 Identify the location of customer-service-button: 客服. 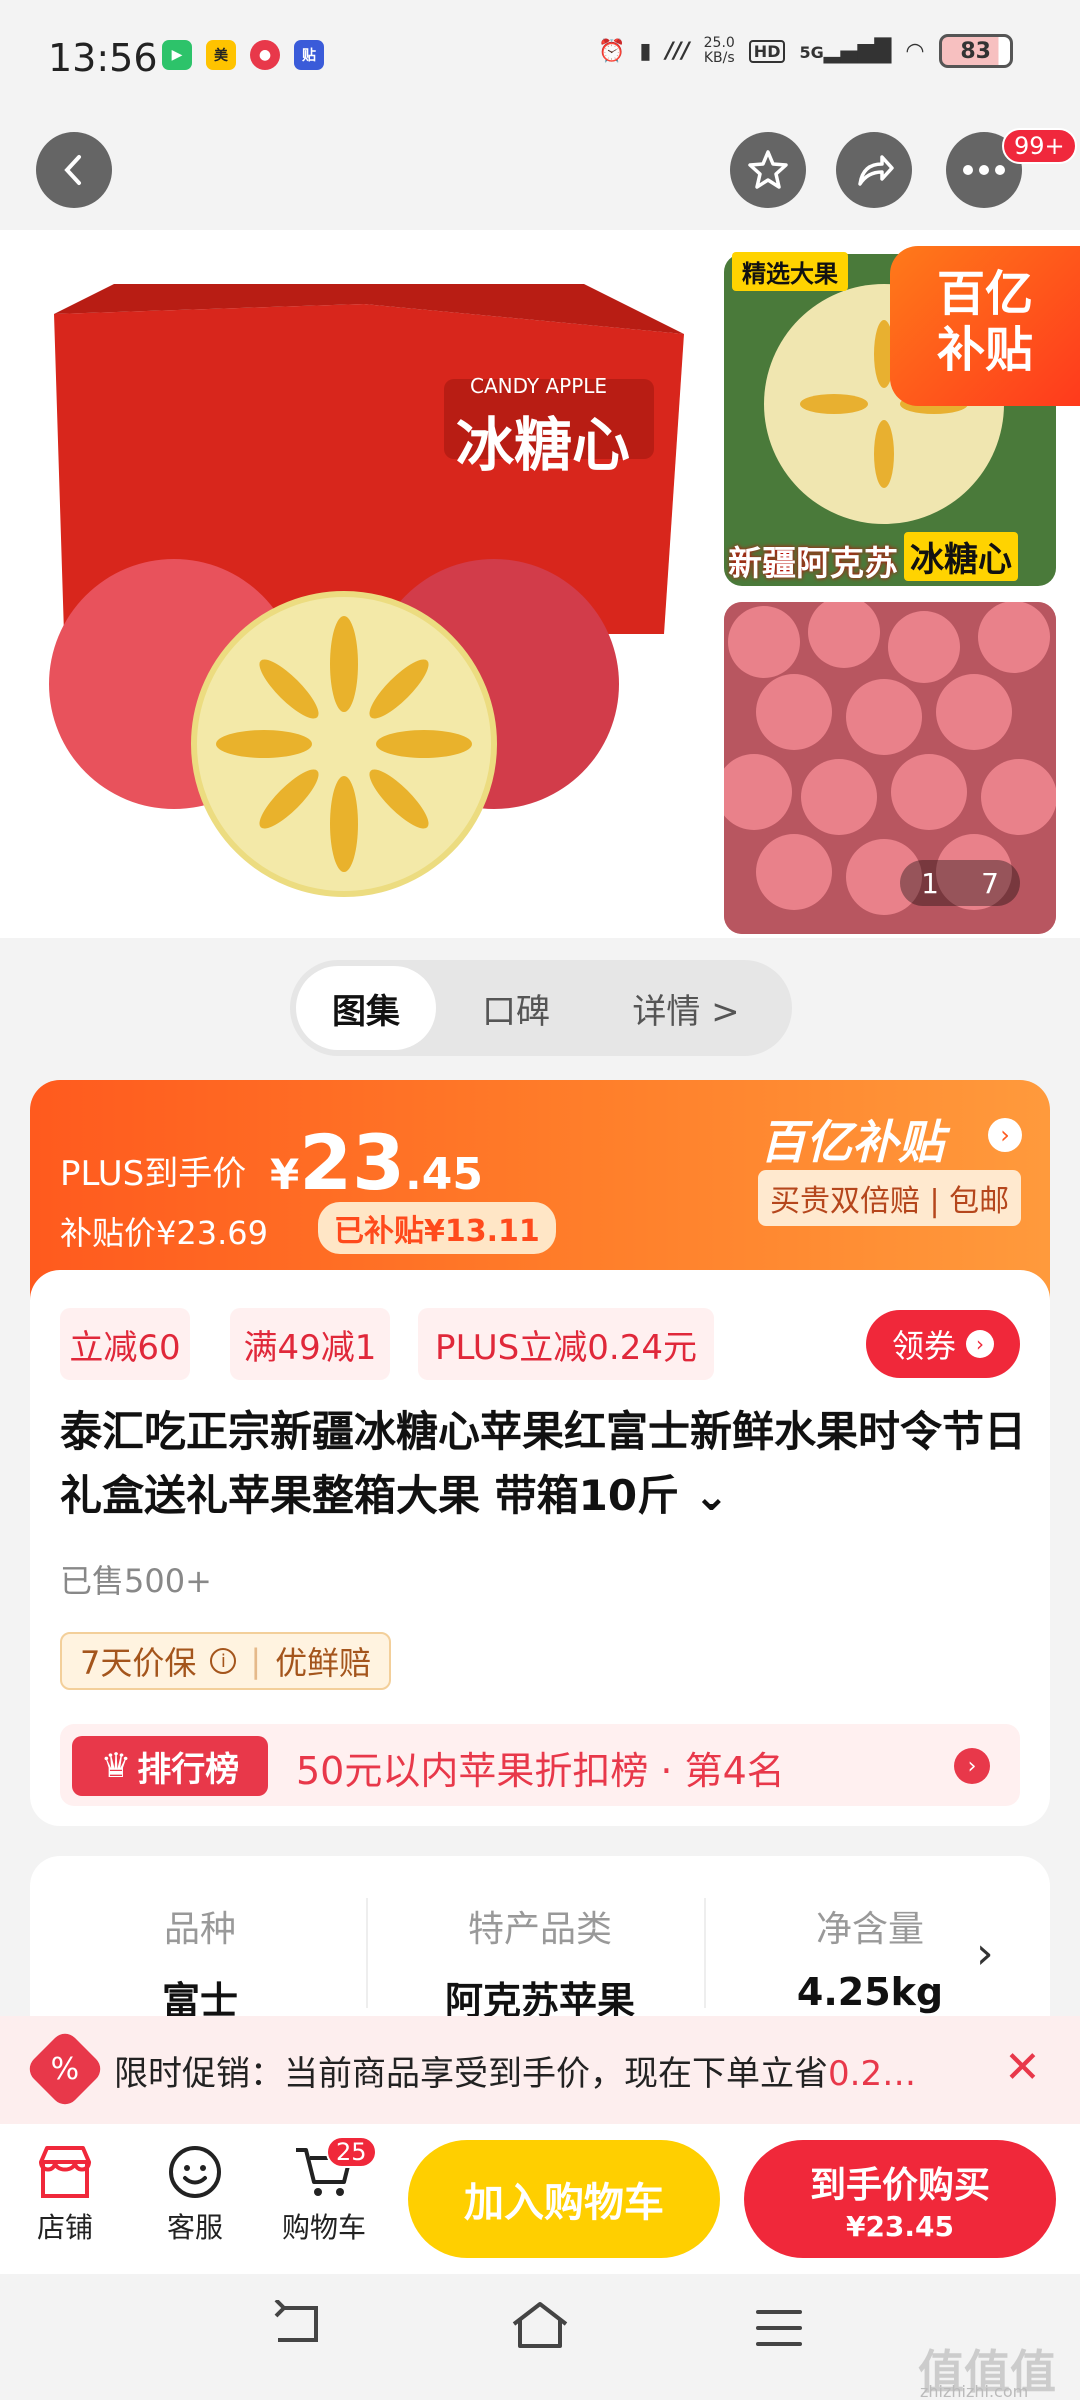
(195, 2194).